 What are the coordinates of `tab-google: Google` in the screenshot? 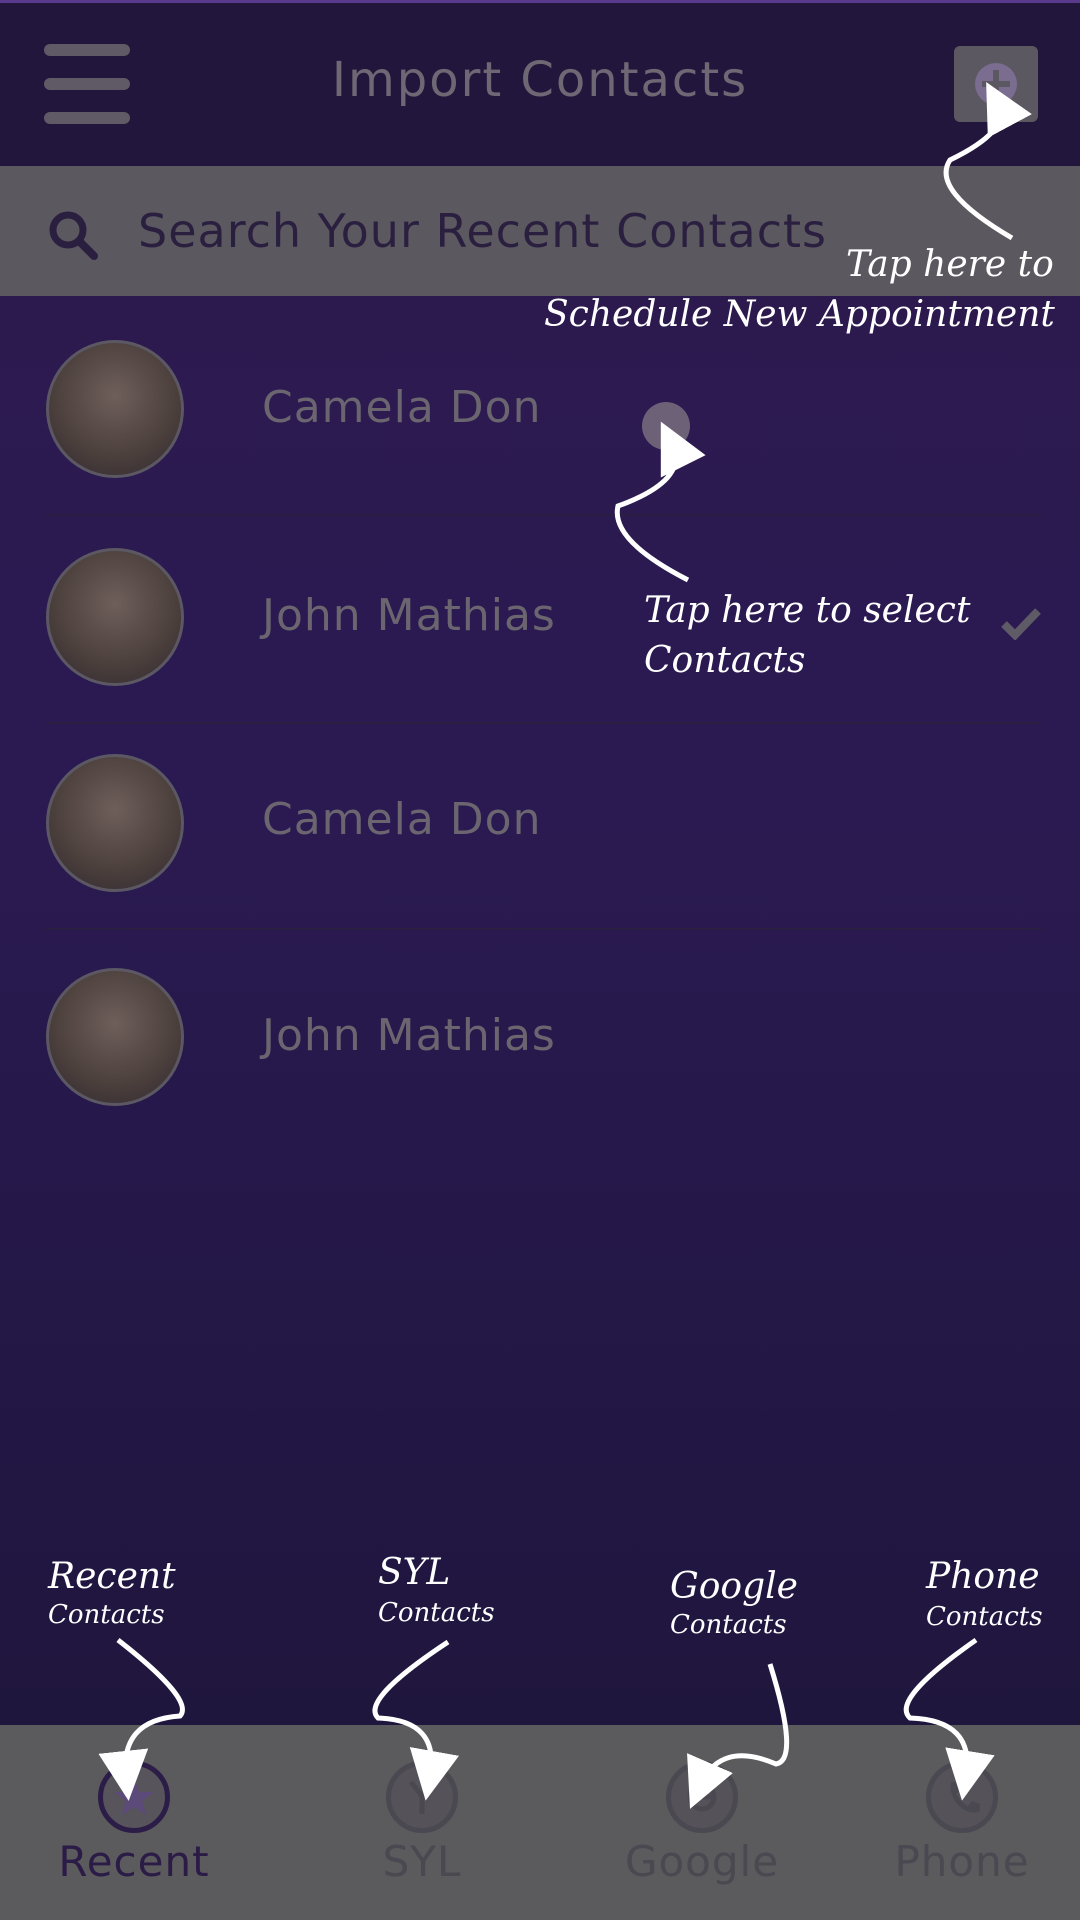 It's located at (702, 1822).